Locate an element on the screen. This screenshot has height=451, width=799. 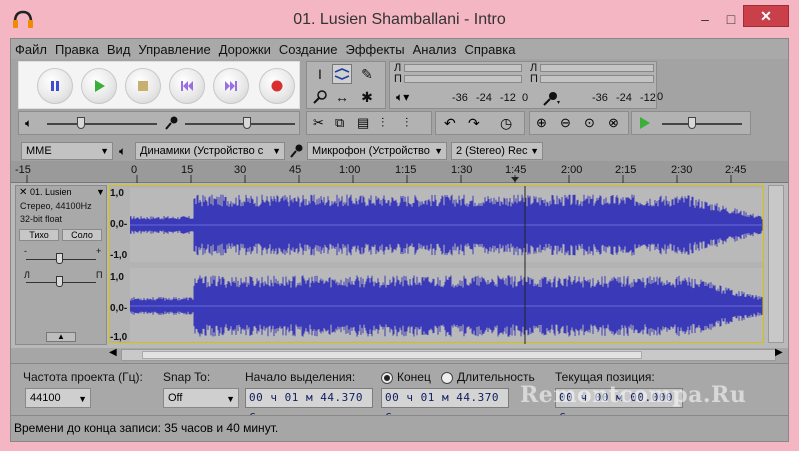
pan-right-label: П is located at coordinates (99, 275).